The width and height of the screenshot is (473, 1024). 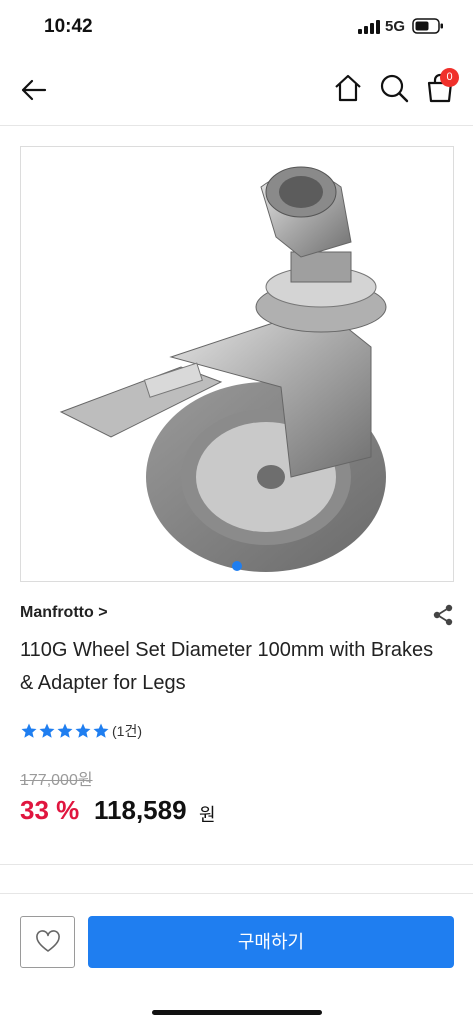 I want to click on home-icon, so click(x=348, y=88).